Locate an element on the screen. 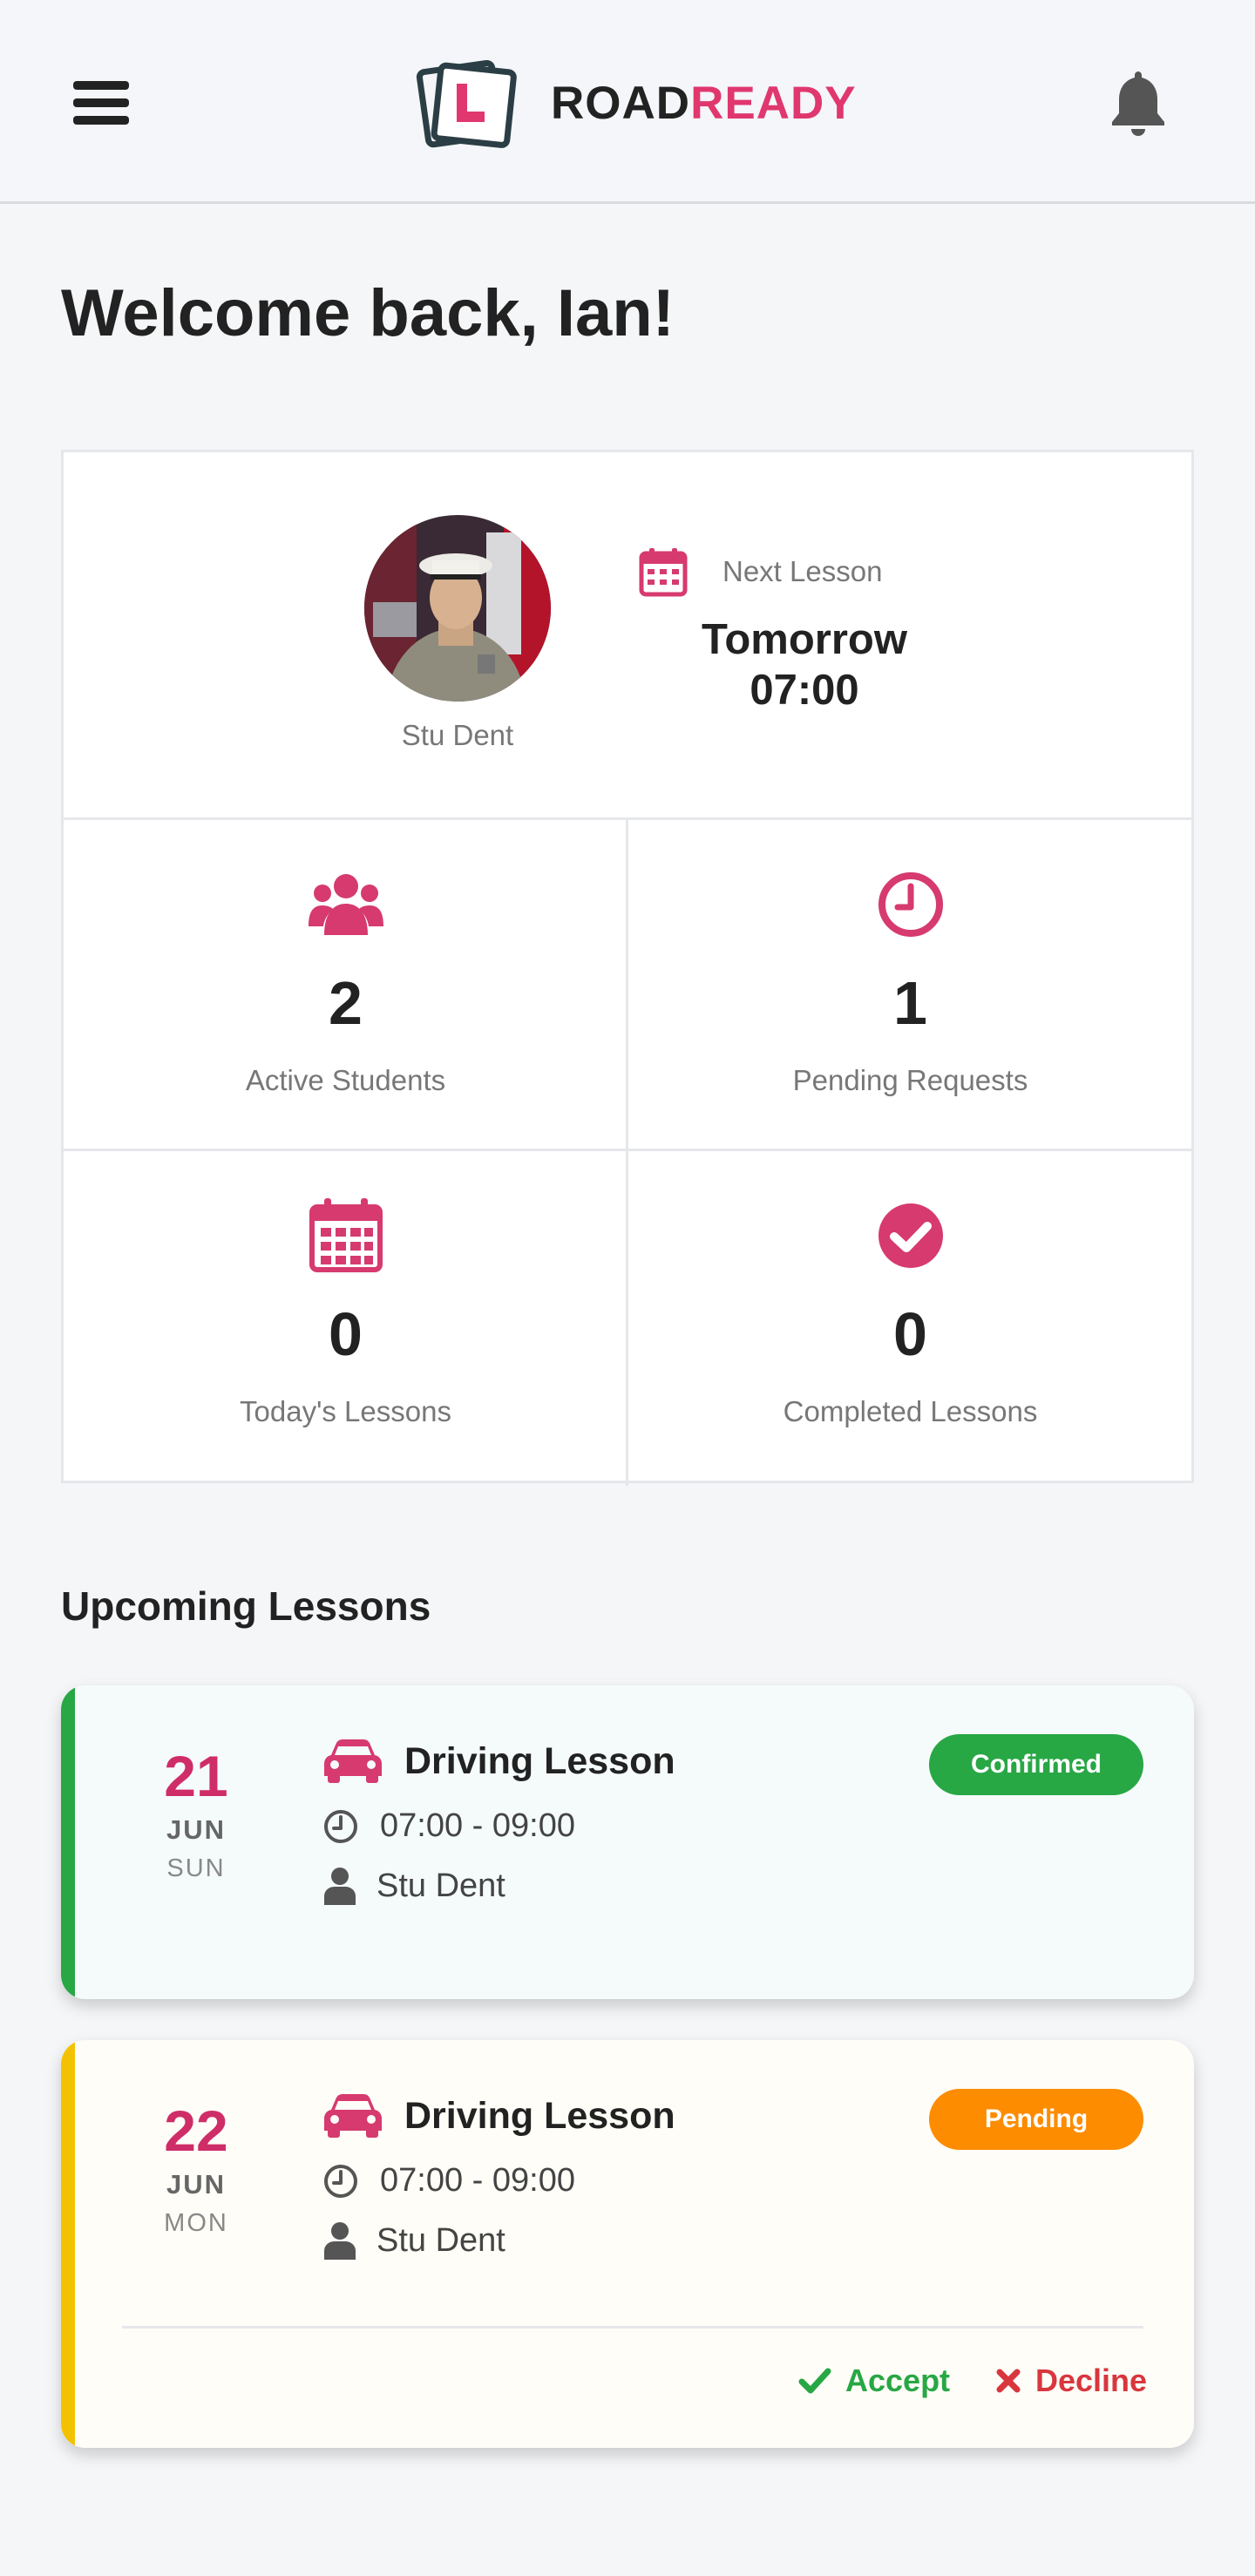  stat-label: Today's Lessons is located at coordinates (345, 1411).